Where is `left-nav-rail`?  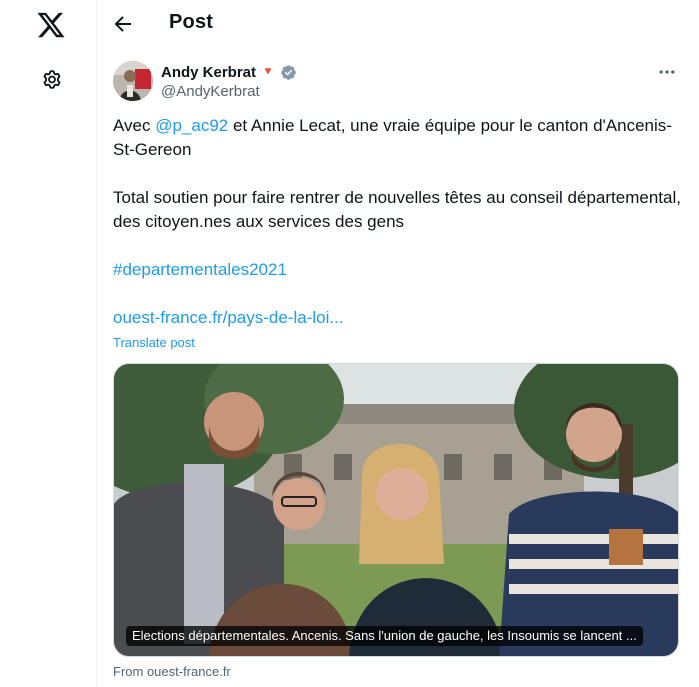
left-nav-rail is located at coordinates (48, 343).